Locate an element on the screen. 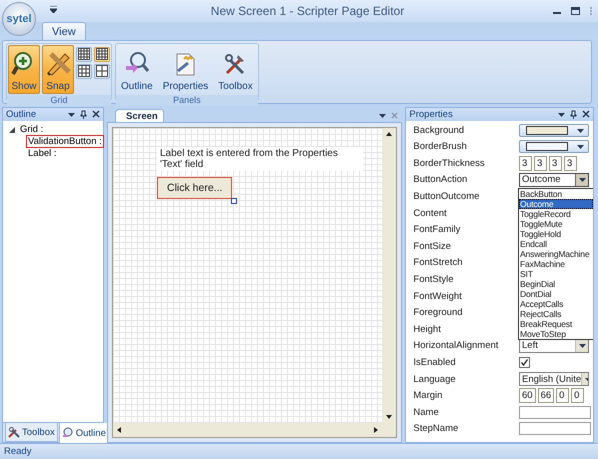 This screenshot has width=598, height=459. property-name: Foreground is located at coordinates (438, 312).